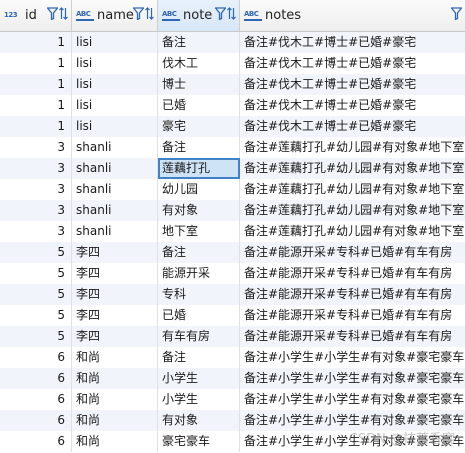 Image resolution: width=465 pixels, height=453 pixels. I want to click on cell-note: 博士, so click(199, 84).